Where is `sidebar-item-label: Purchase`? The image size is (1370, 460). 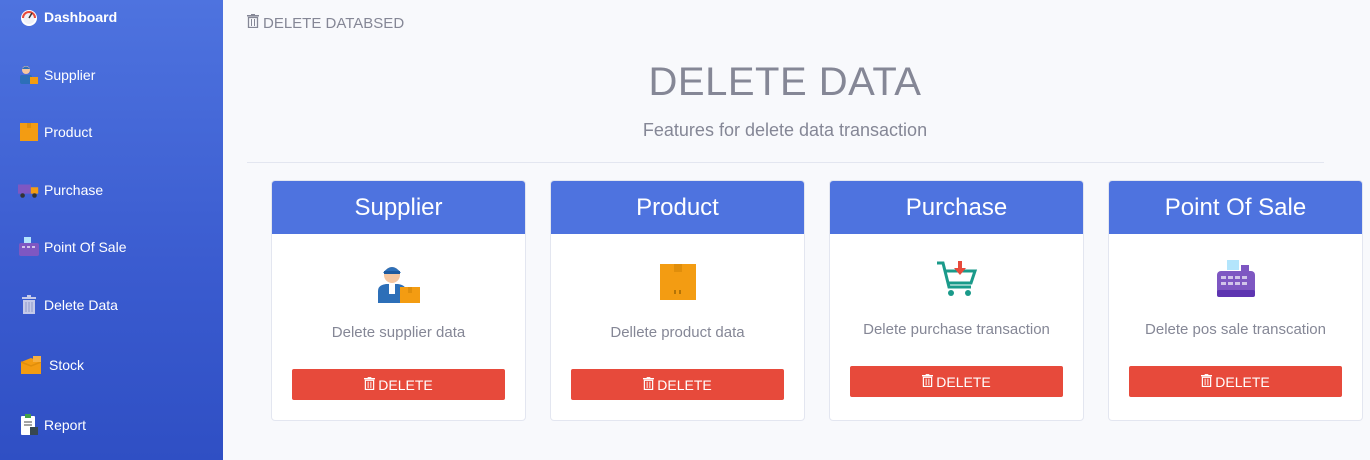 sidebar-item-label: Purchase is located at coordinates (74, 190).